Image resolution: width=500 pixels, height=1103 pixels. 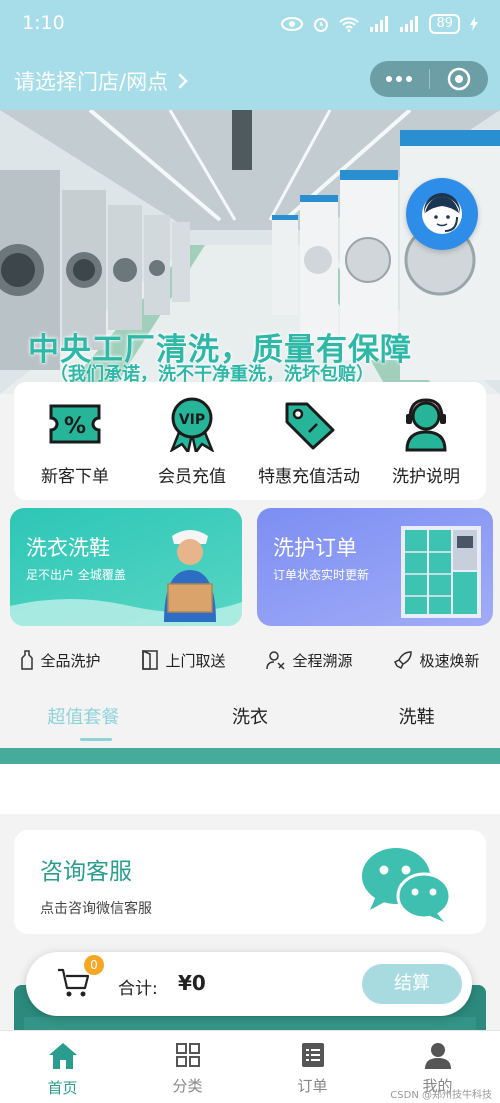 I want to click on feature-label: 全程溯源, so click(x=322, y=660).